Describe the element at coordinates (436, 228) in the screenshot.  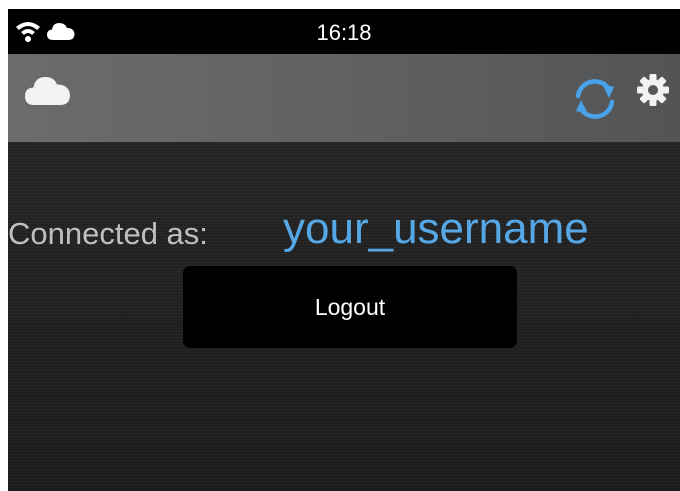
I see `username-value: your_username` at that location.